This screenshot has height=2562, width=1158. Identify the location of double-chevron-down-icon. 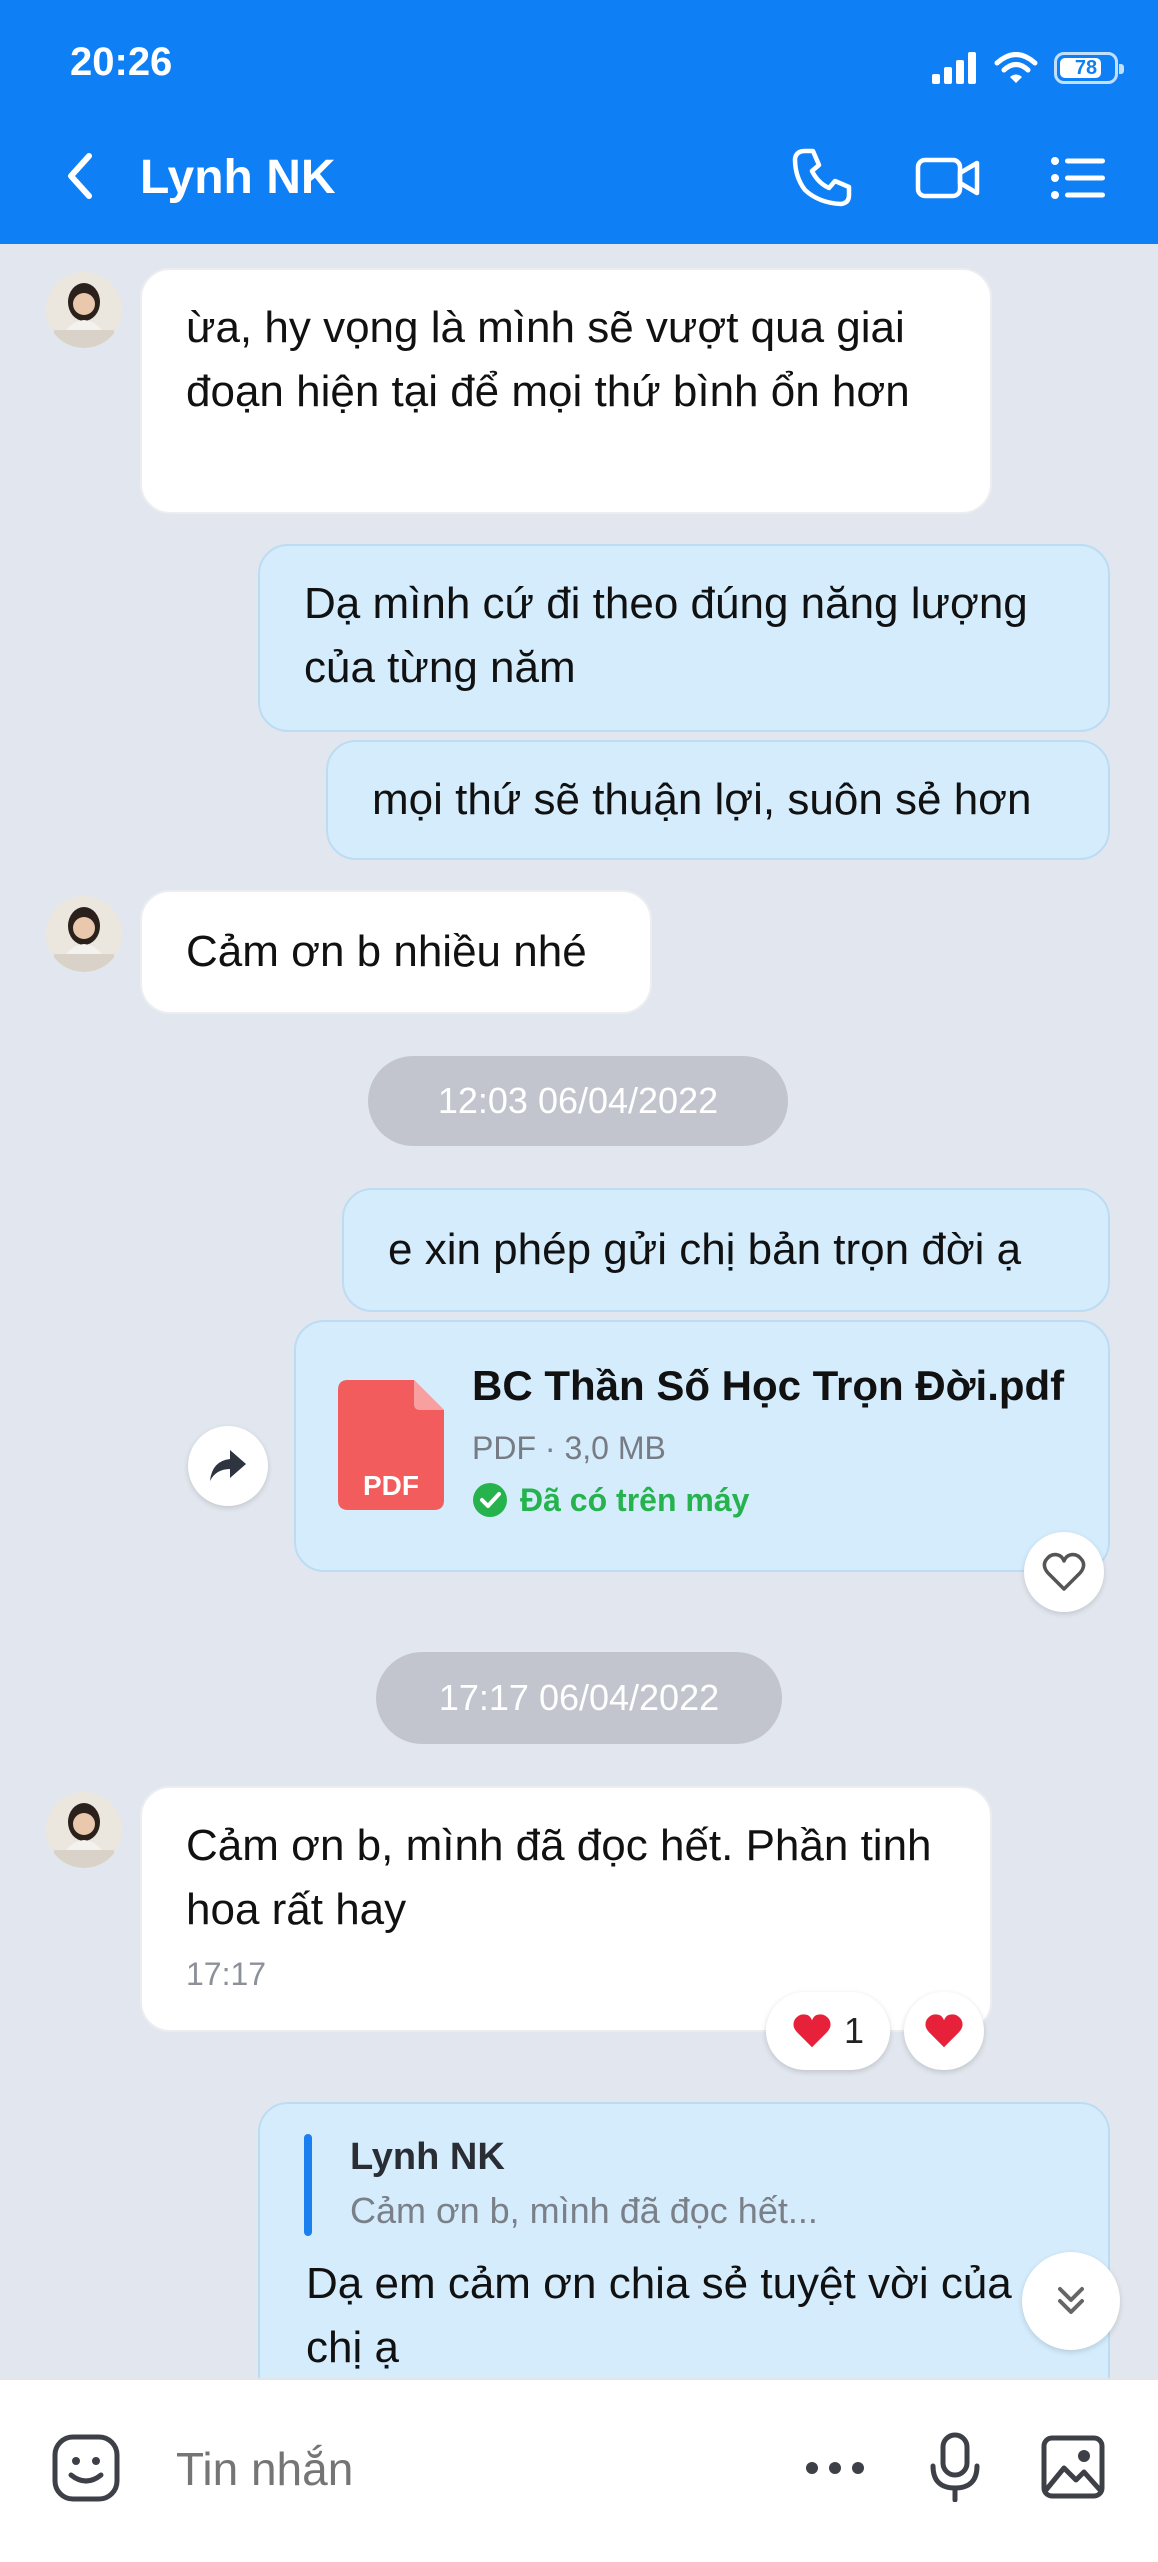
(1071, 2300).